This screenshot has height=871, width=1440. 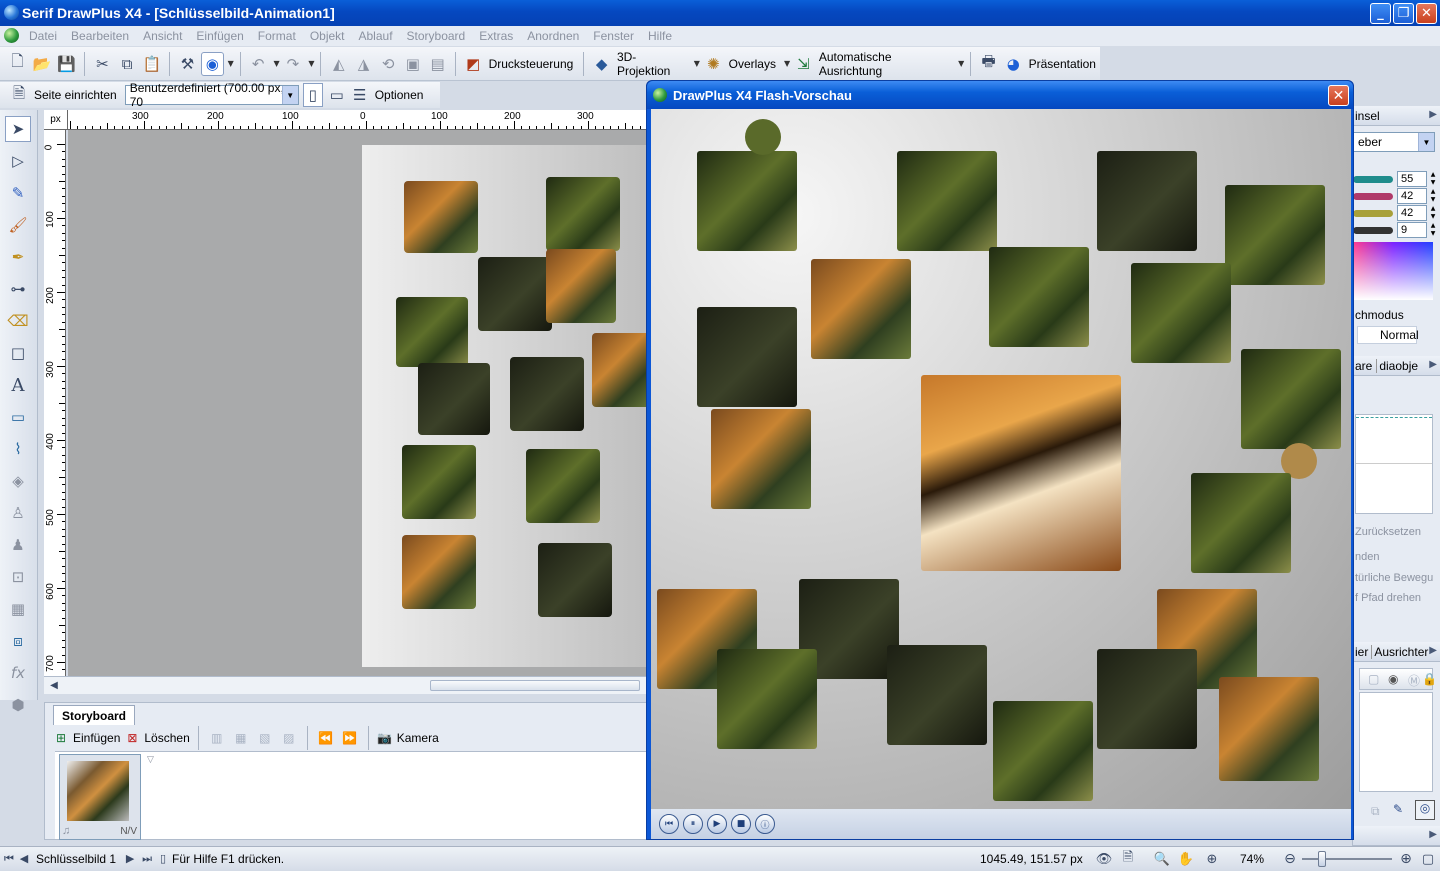 I want to click on first-frame-icon: ⏮, so click(x=9, y=859).